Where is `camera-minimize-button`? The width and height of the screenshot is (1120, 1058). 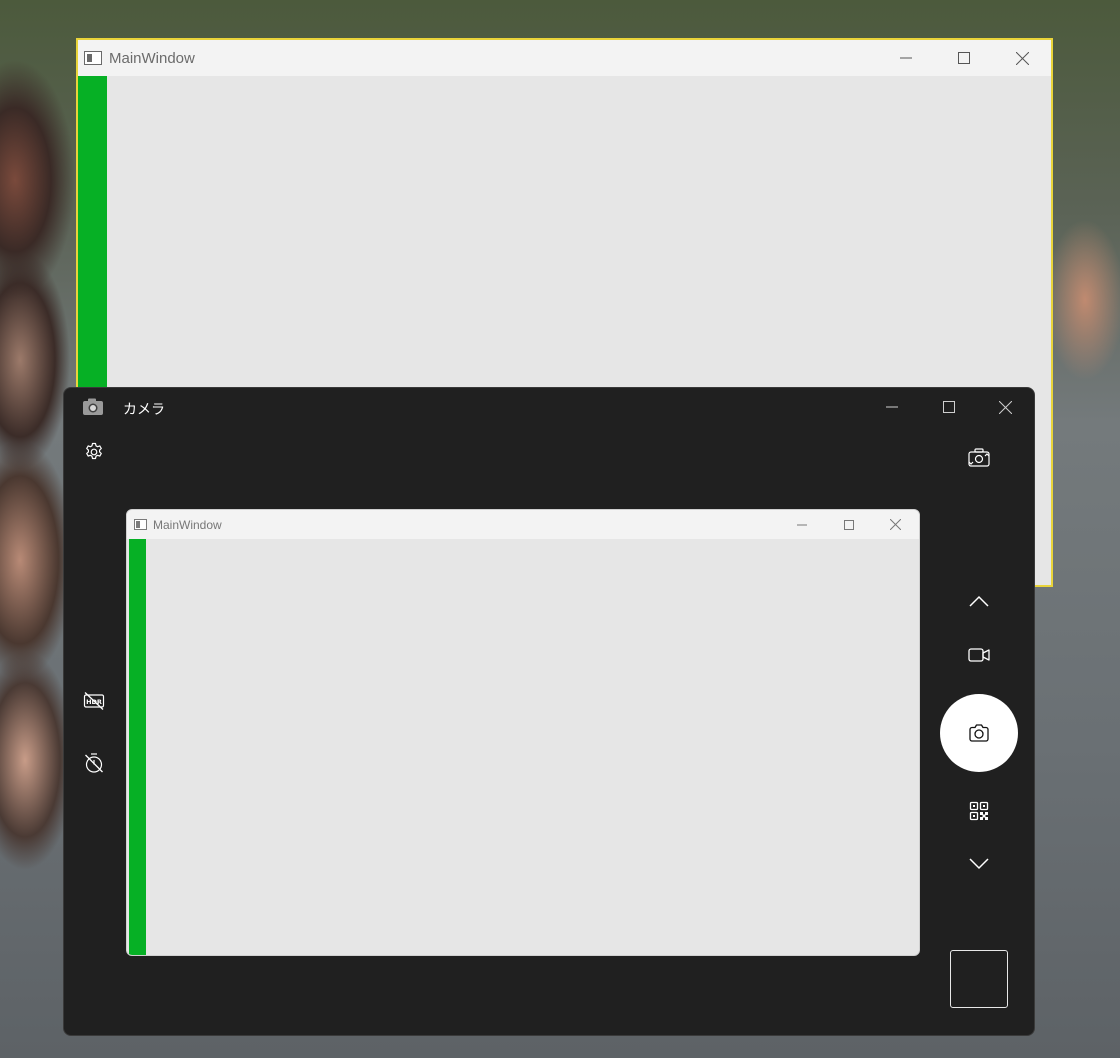 camera-minimize-button is located at coordinates (891, 407).